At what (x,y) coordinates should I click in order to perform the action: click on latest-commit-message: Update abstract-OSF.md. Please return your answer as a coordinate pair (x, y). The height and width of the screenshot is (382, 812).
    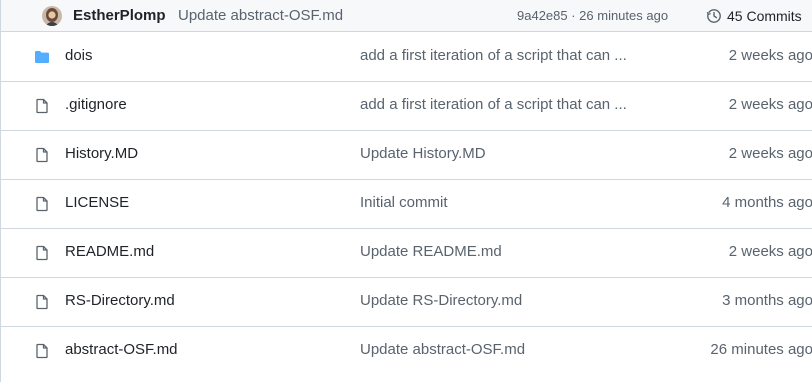
    Looking at the image, I should click on (260, 15).